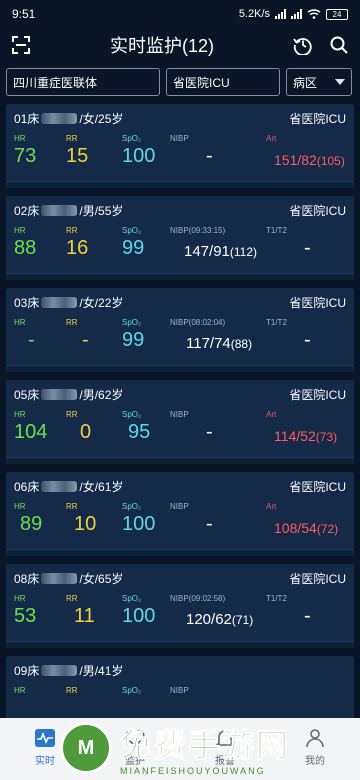  I want to click on nibp-label: NIBP(09:02:58), so click(198, 598).